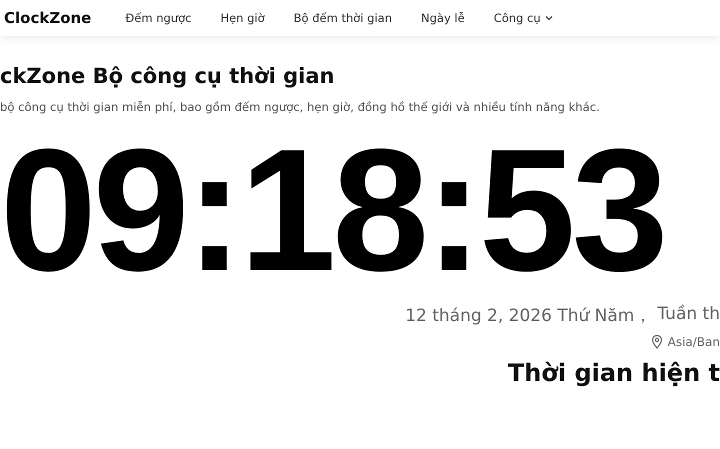 This screenshot has height=449, width=720. Describe the element at coordinates (443, 18) in the screenshot. I see `nav-link: Ngày lễ` at that location.